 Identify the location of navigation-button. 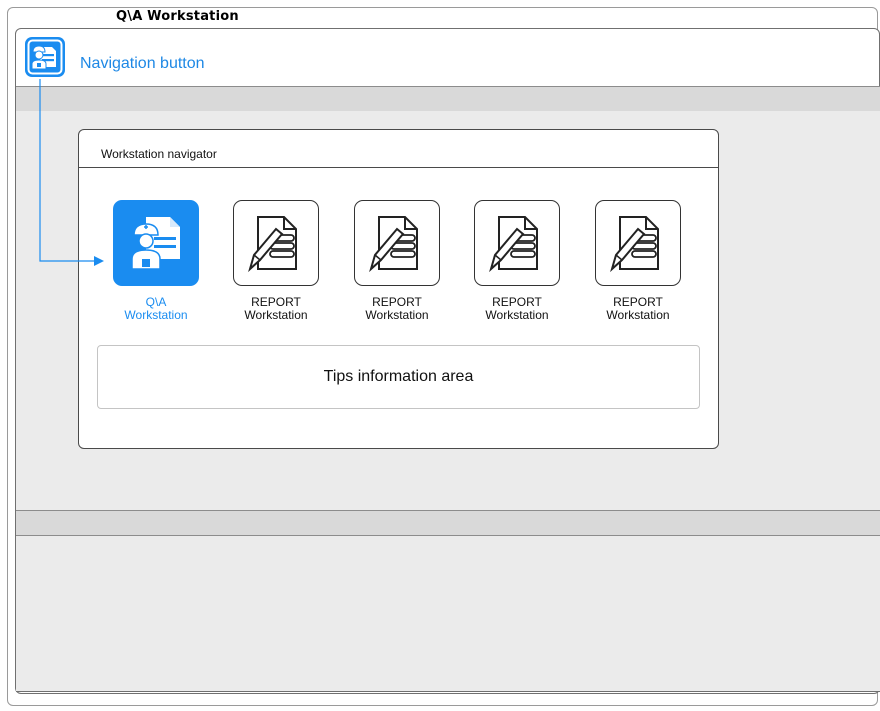
(45, 57).